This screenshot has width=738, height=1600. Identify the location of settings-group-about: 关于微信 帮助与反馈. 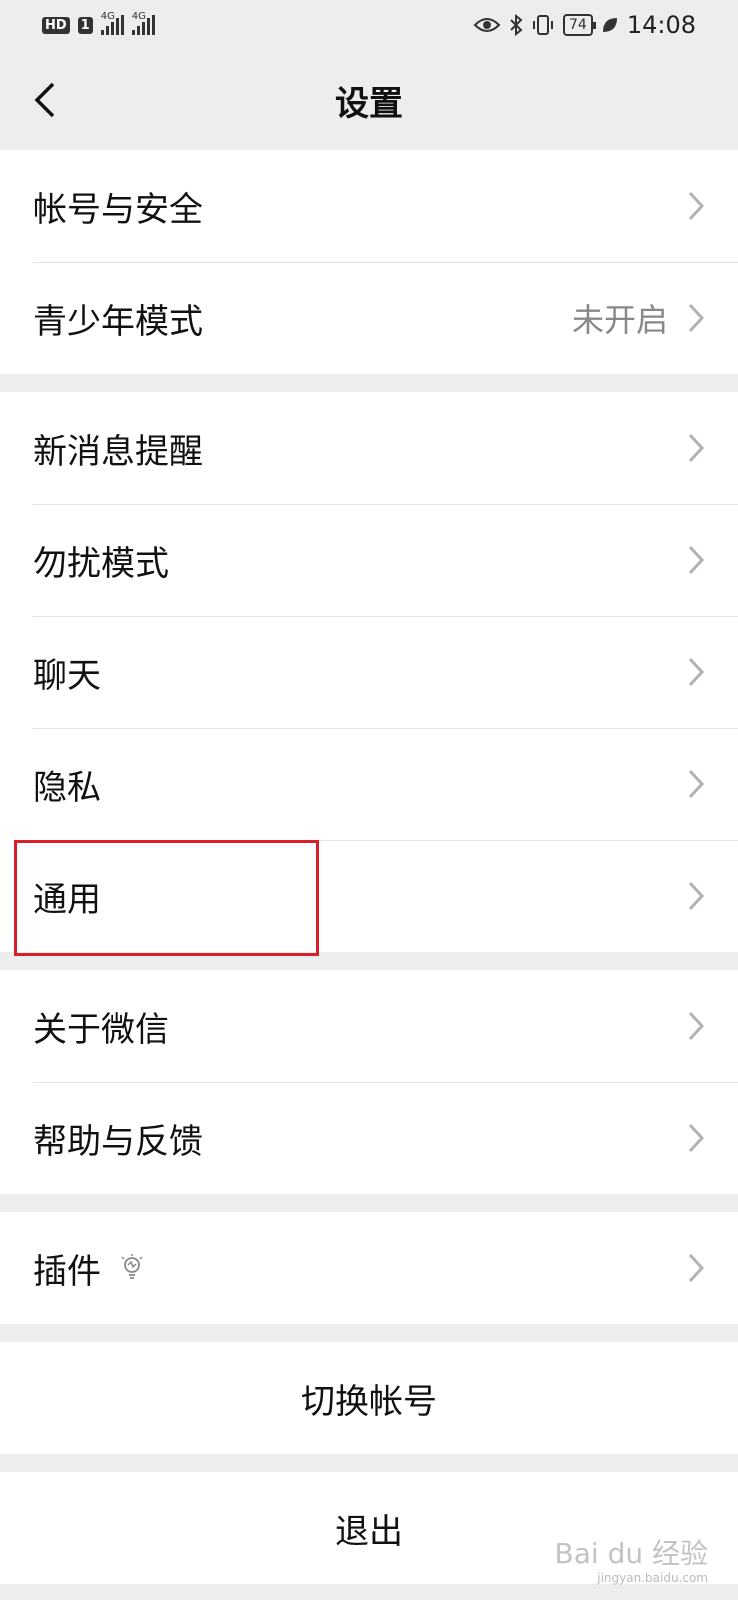
(369, 1082).